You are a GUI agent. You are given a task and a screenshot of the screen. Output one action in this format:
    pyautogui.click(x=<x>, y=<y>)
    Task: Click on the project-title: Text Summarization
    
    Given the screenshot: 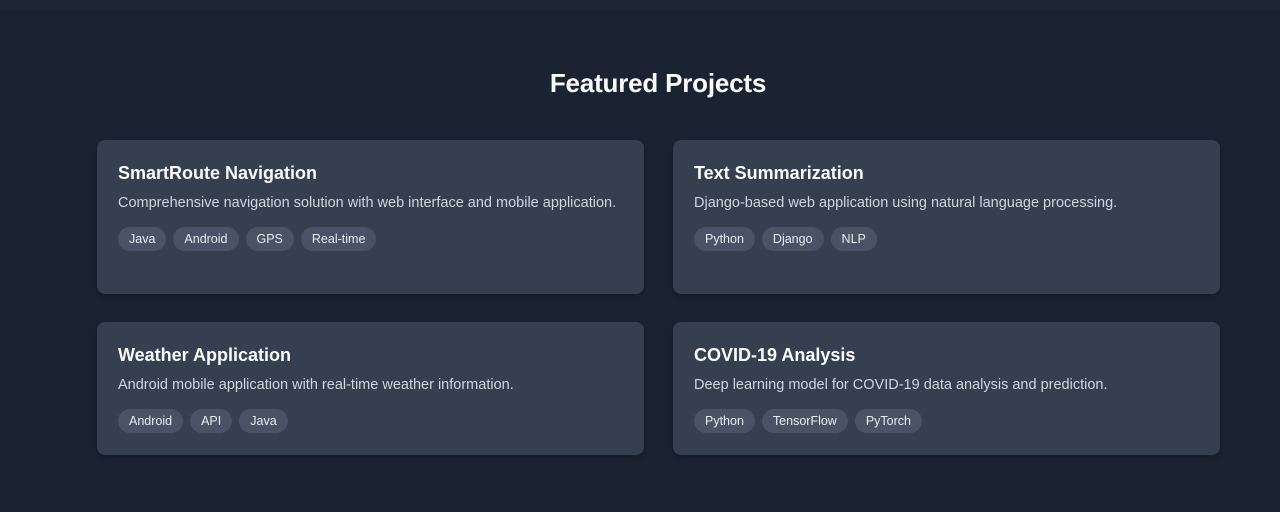 What is the action you would take?
    pyautogui.click(x=779, y=173)
    